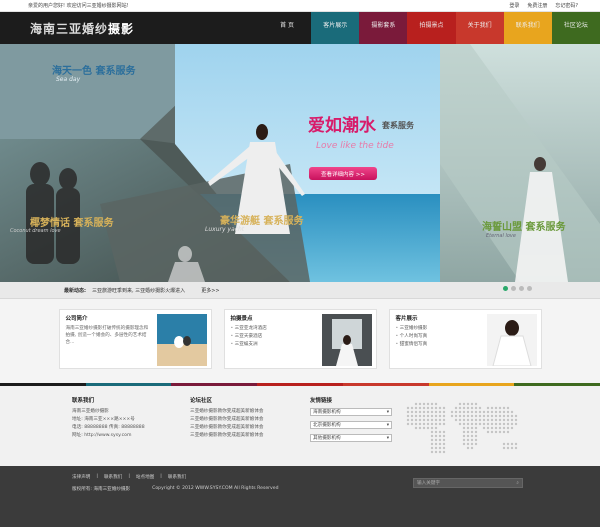 The height and width of the screenshot is (527, 600). What do you see at coordinates (103, 419) in the screenshot?
I see `contact-line: 地址: 海南三亚×××路×××号` at bounding box center [103, 419].